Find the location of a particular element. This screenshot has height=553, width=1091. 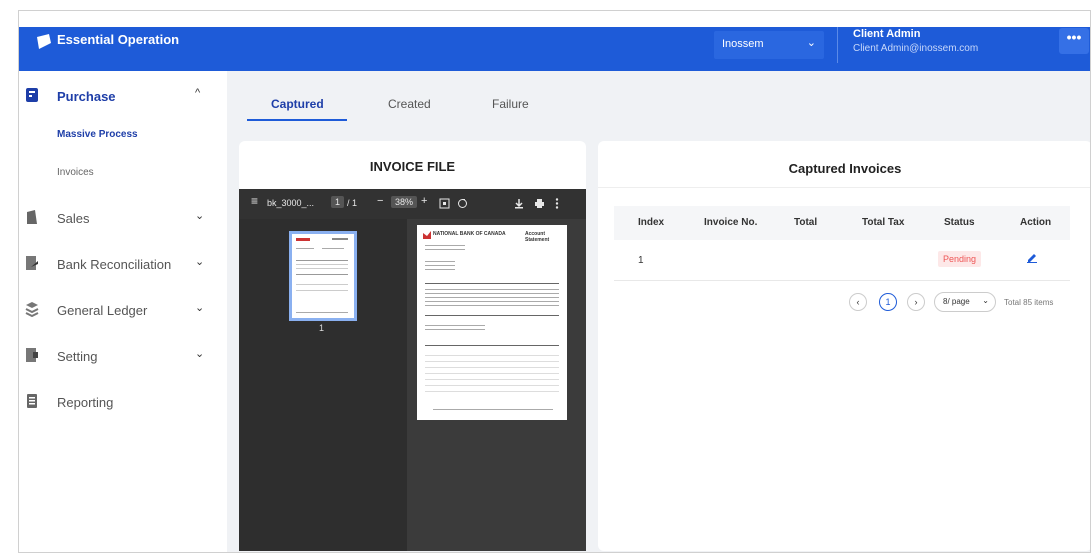

header-divider is located at coordinates (837, 45).